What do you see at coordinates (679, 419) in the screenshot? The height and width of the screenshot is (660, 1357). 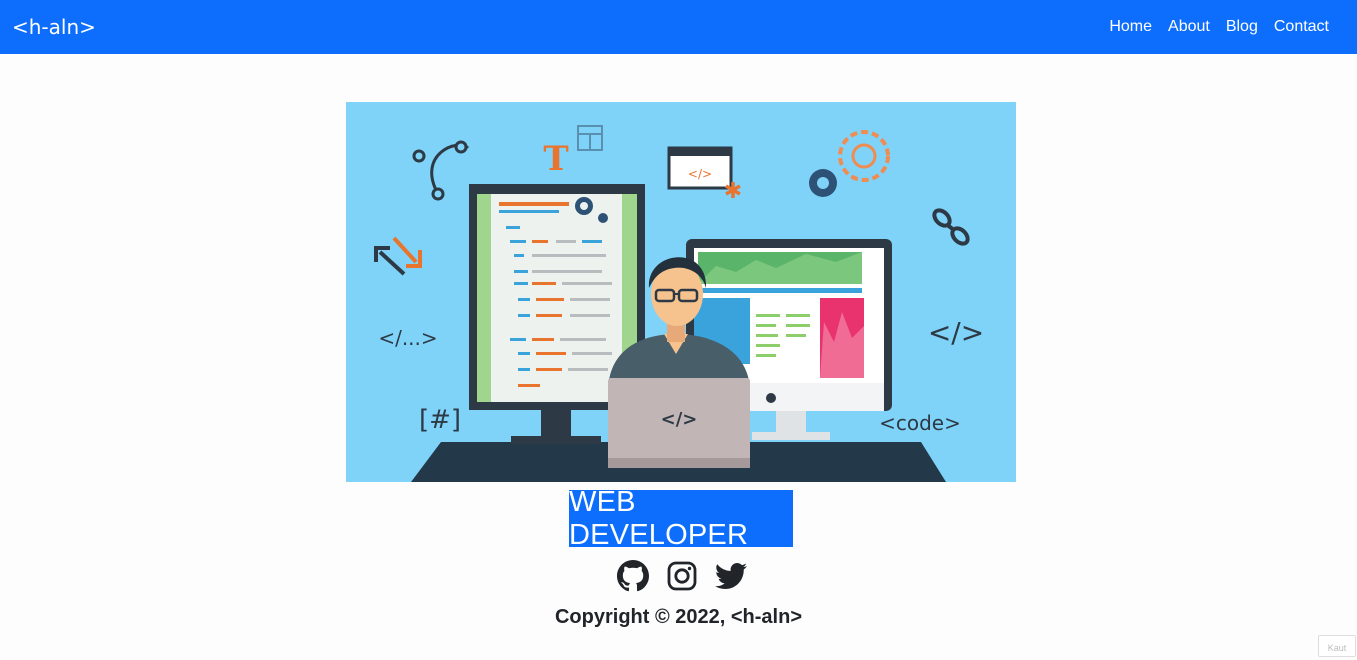 I see `laptop-code-text: </>` at bounding box center [679, 419].